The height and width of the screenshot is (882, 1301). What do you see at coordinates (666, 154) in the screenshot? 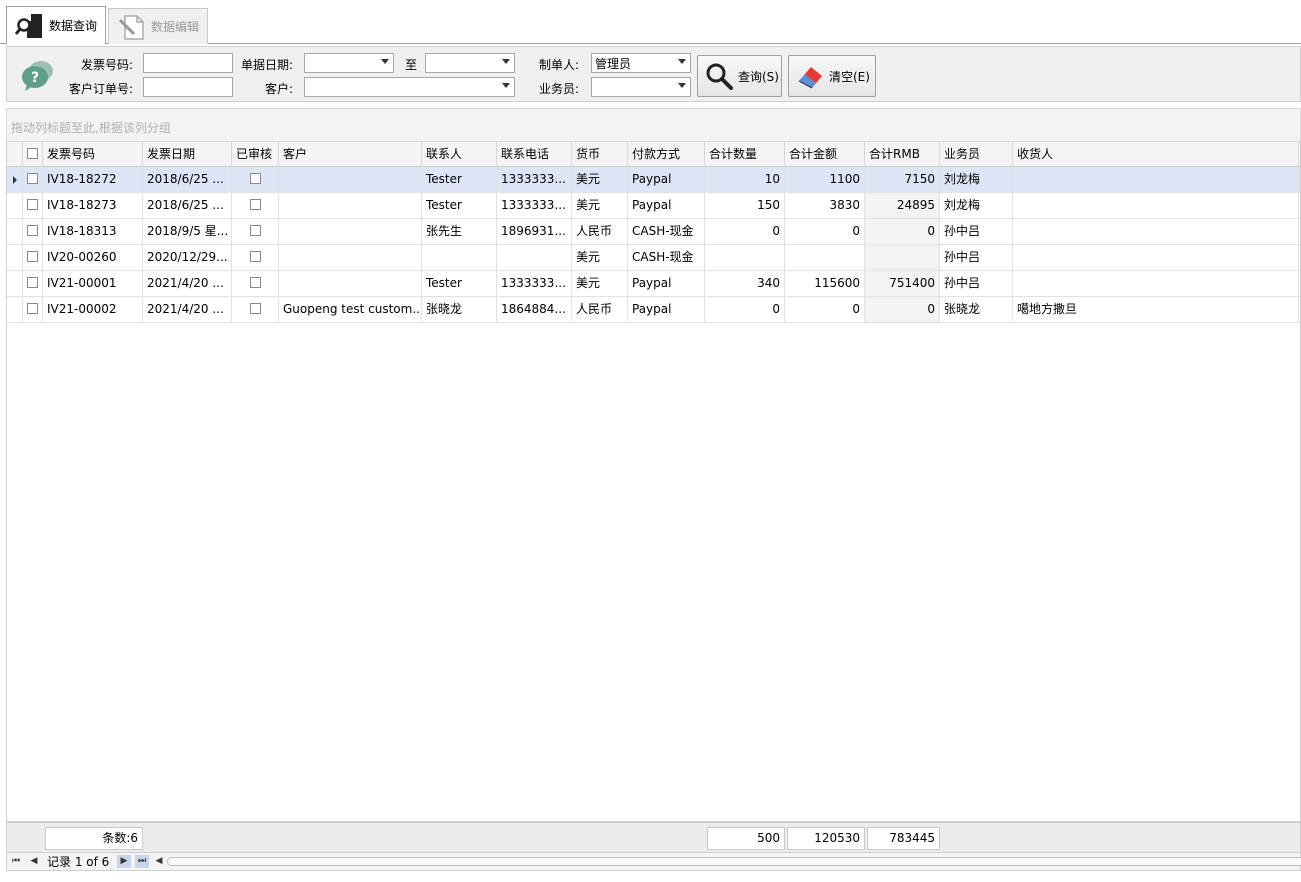
I see `column-header-payment: 付款方式` at bounding box center [666, 154].